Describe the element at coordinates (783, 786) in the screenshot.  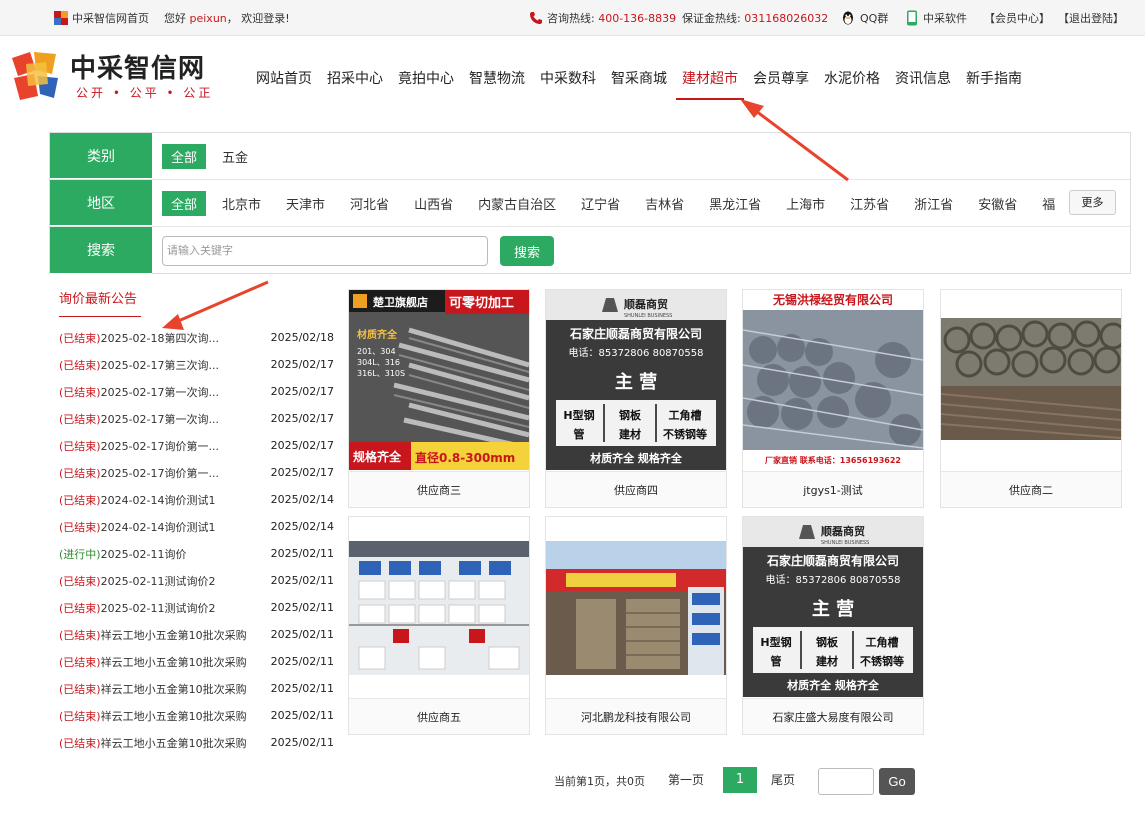
I see `last-page-link: 尾页` at that location.